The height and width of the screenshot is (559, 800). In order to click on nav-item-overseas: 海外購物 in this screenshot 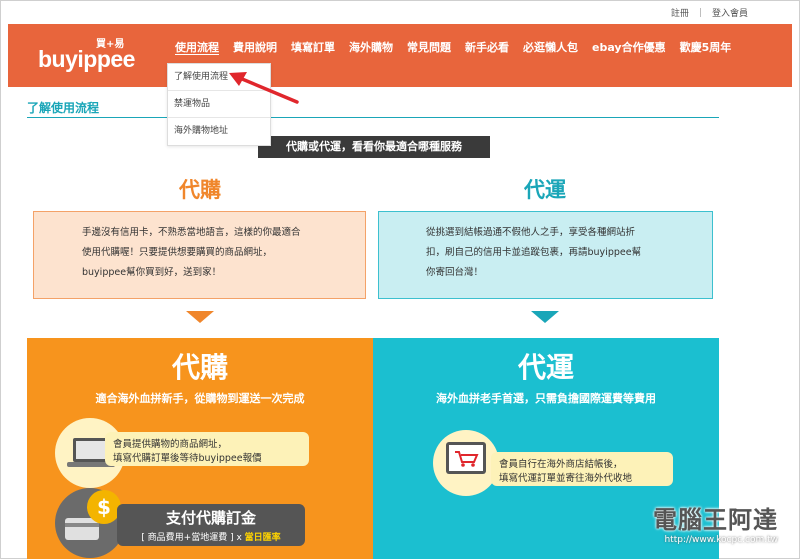, I will do `click(371, 47)`.